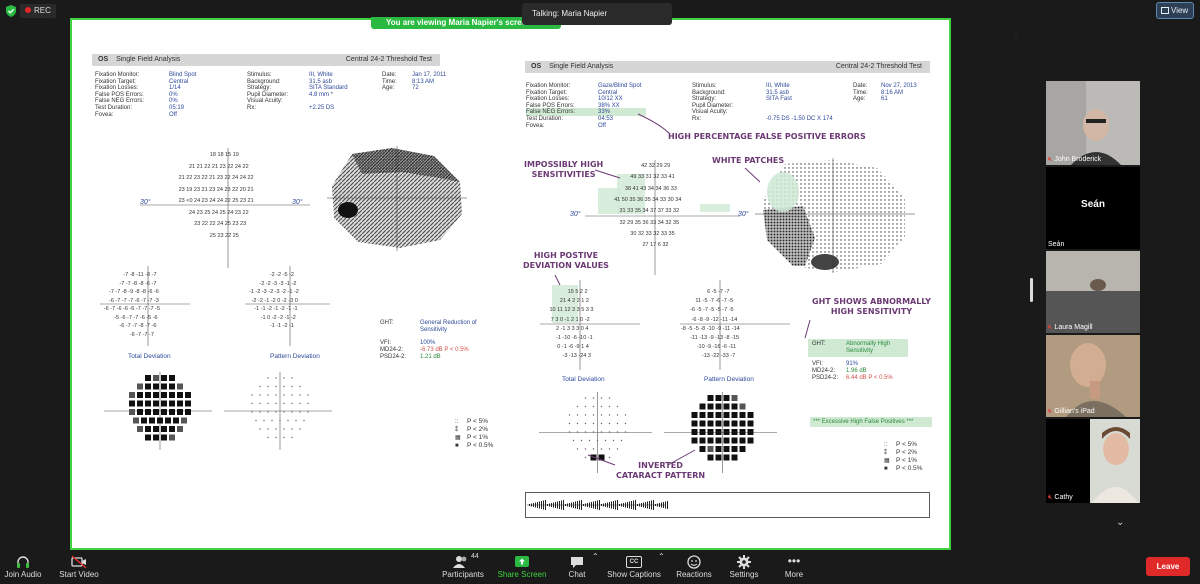 The width and height of the screenshot is (1200, 584). Describe the element at coordinates (400, 88) in the screenshot. I see `info-field-row: Age: 72` at that location.